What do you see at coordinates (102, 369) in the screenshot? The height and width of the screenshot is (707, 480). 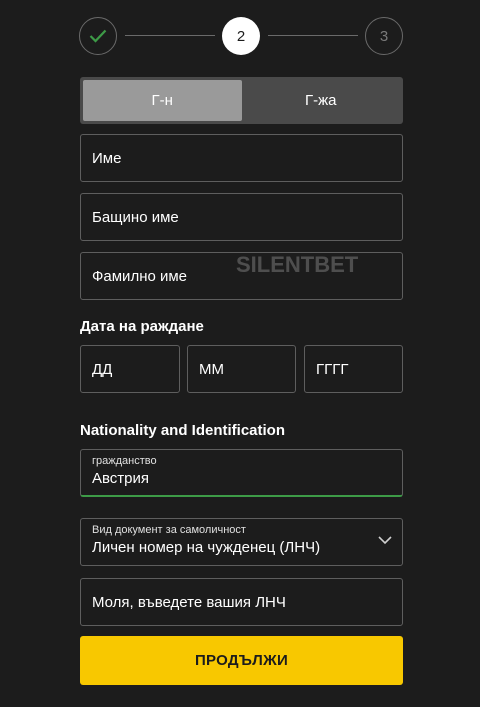 I see `dob-day-placeholder: ДД` at bounding box center [102, 369].